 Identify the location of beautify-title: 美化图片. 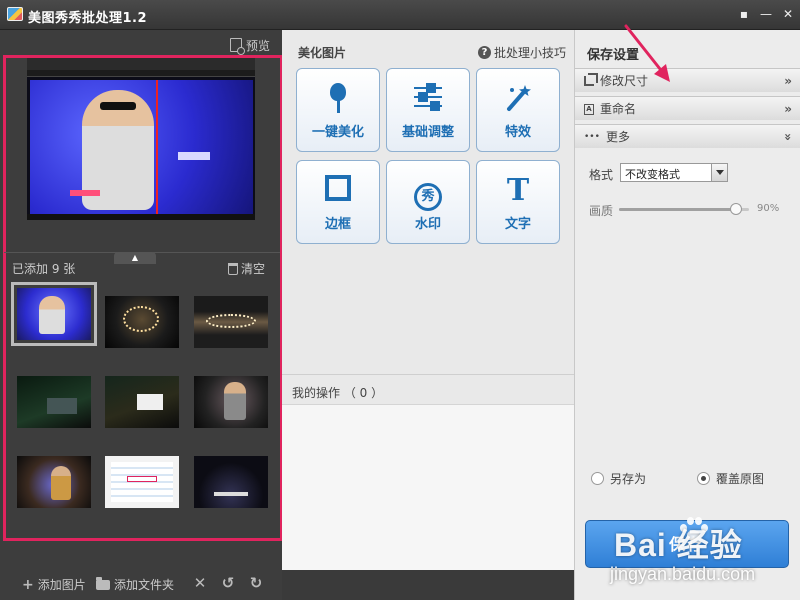
(322, 53).